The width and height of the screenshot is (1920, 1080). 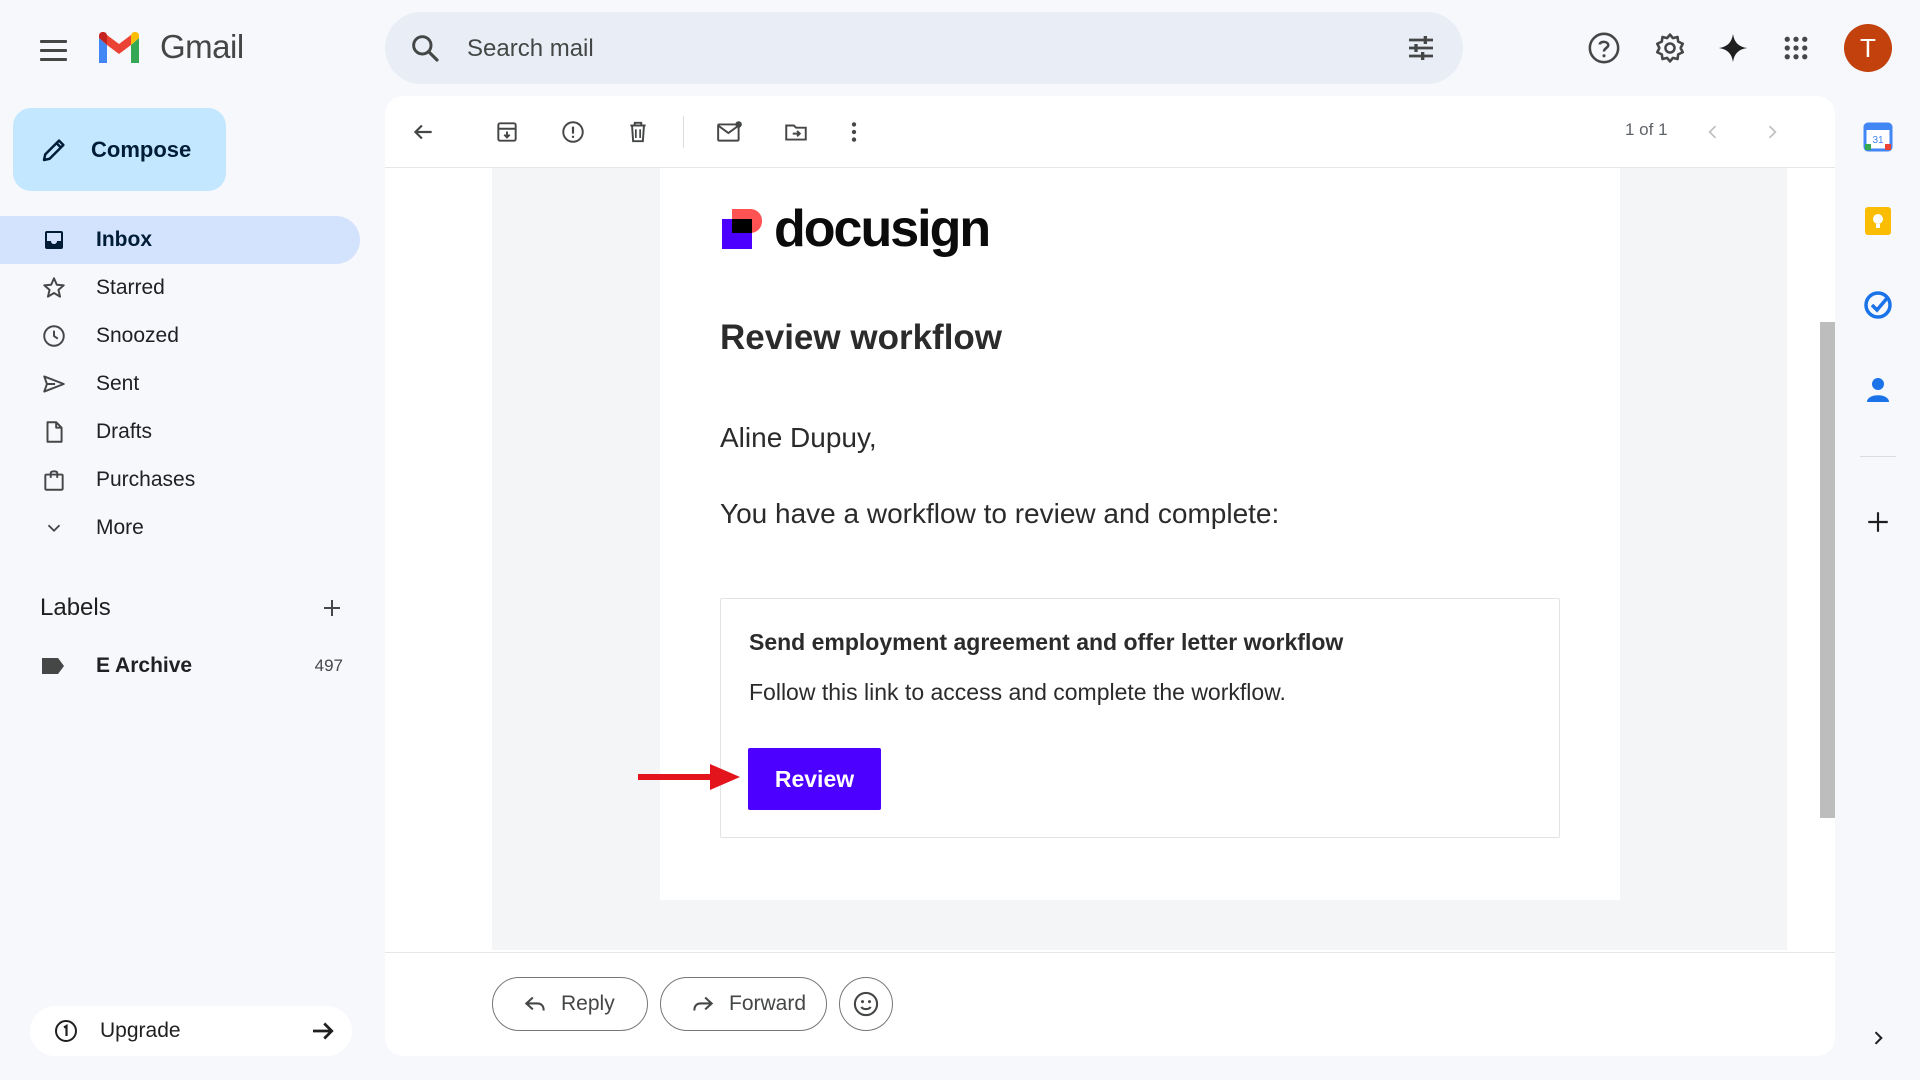 I want to click on label-item-e-archive: E Archive 497, so click(x=180, y=666).